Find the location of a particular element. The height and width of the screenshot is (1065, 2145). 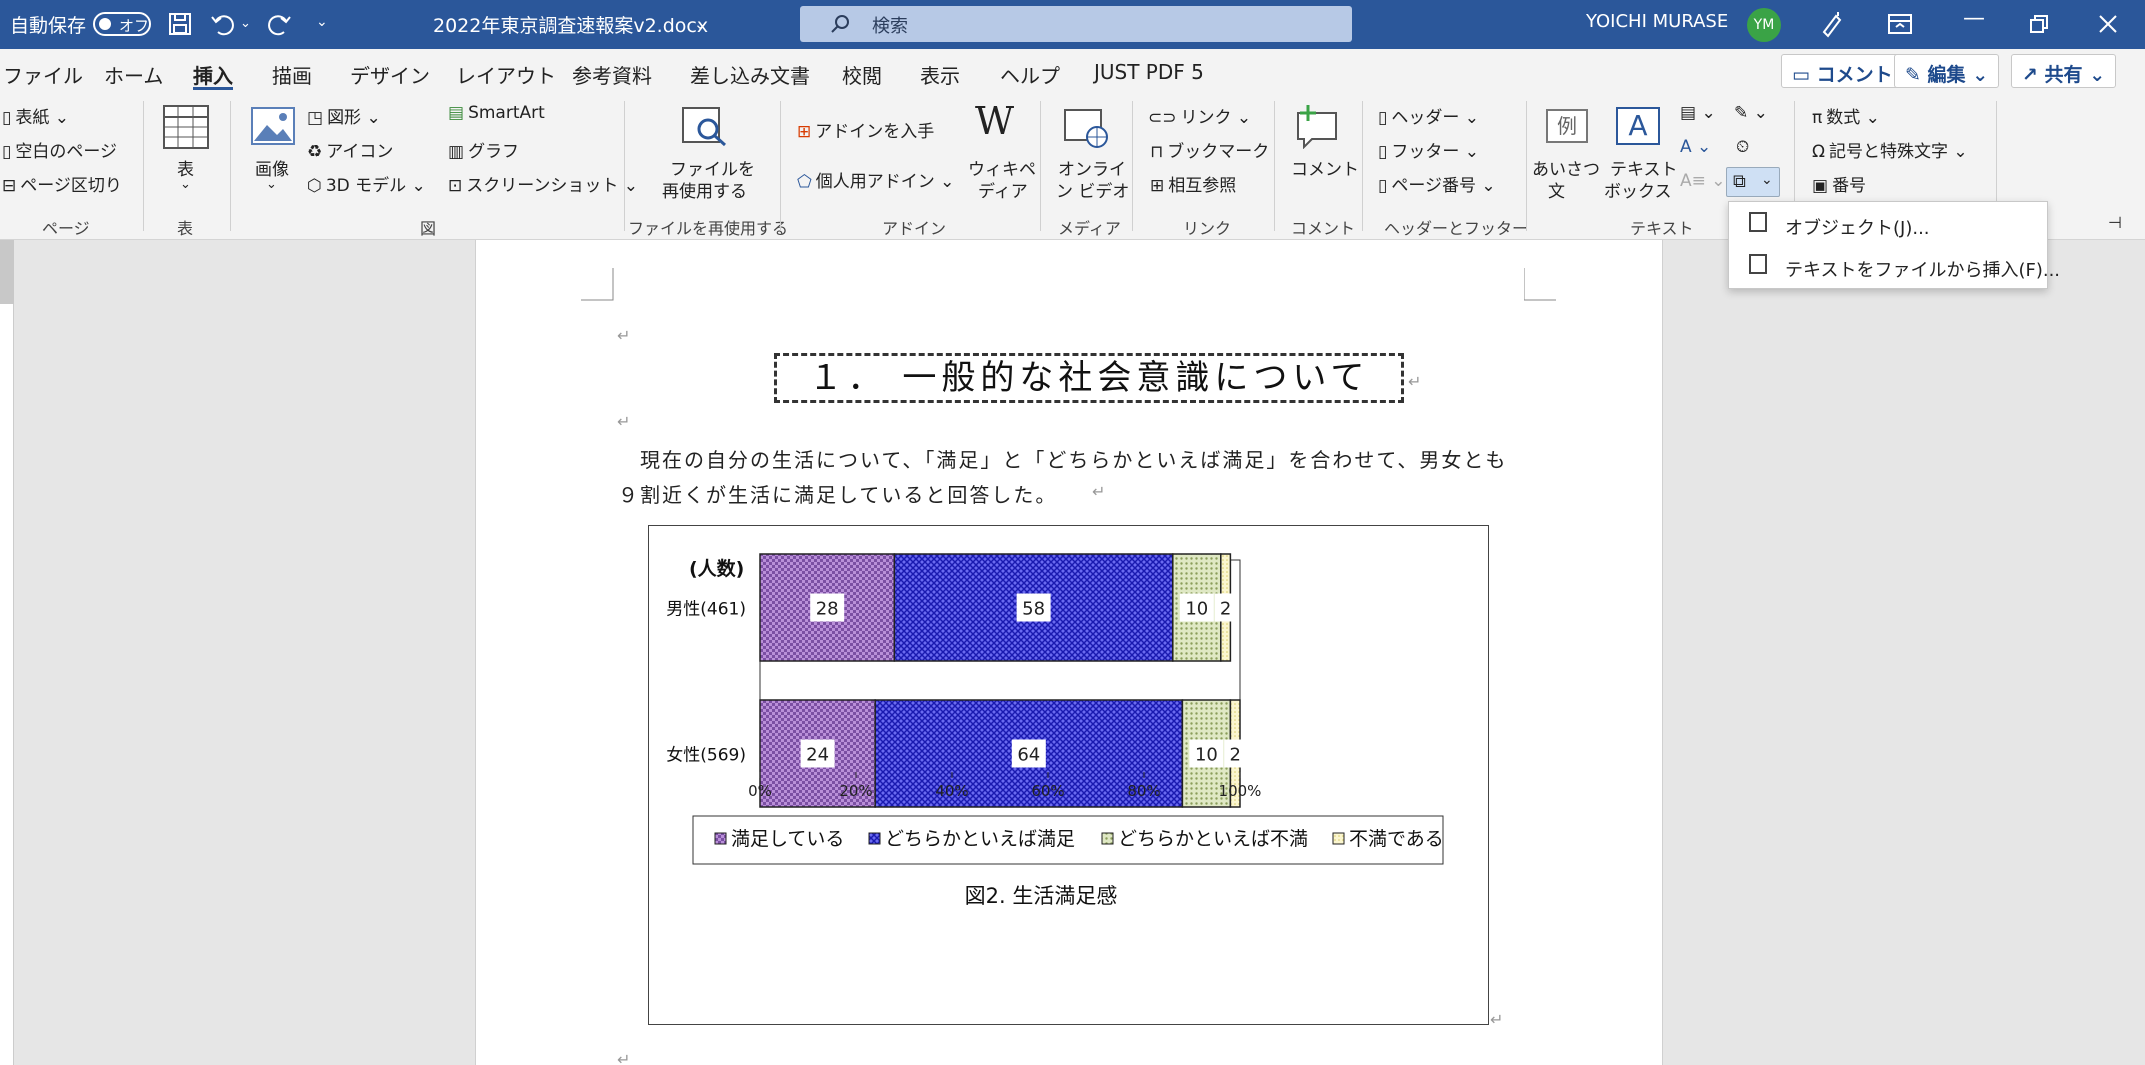

icons-button: ♻ アイコン is located at coordinates (350, 149).